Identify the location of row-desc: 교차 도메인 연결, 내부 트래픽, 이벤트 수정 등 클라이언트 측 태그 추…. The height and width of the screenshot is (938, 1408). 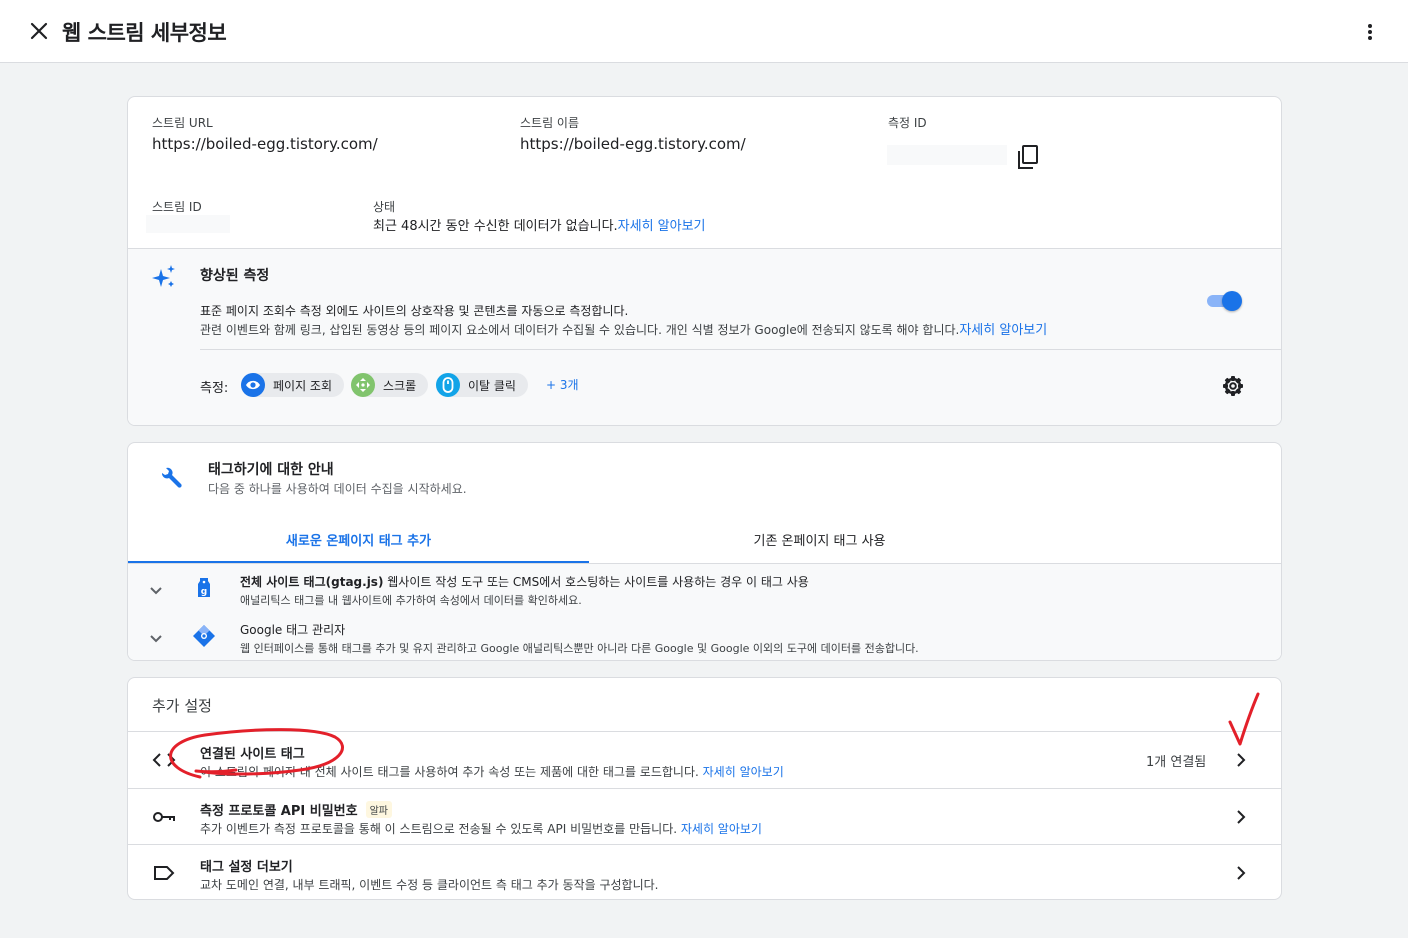
(429, 885).